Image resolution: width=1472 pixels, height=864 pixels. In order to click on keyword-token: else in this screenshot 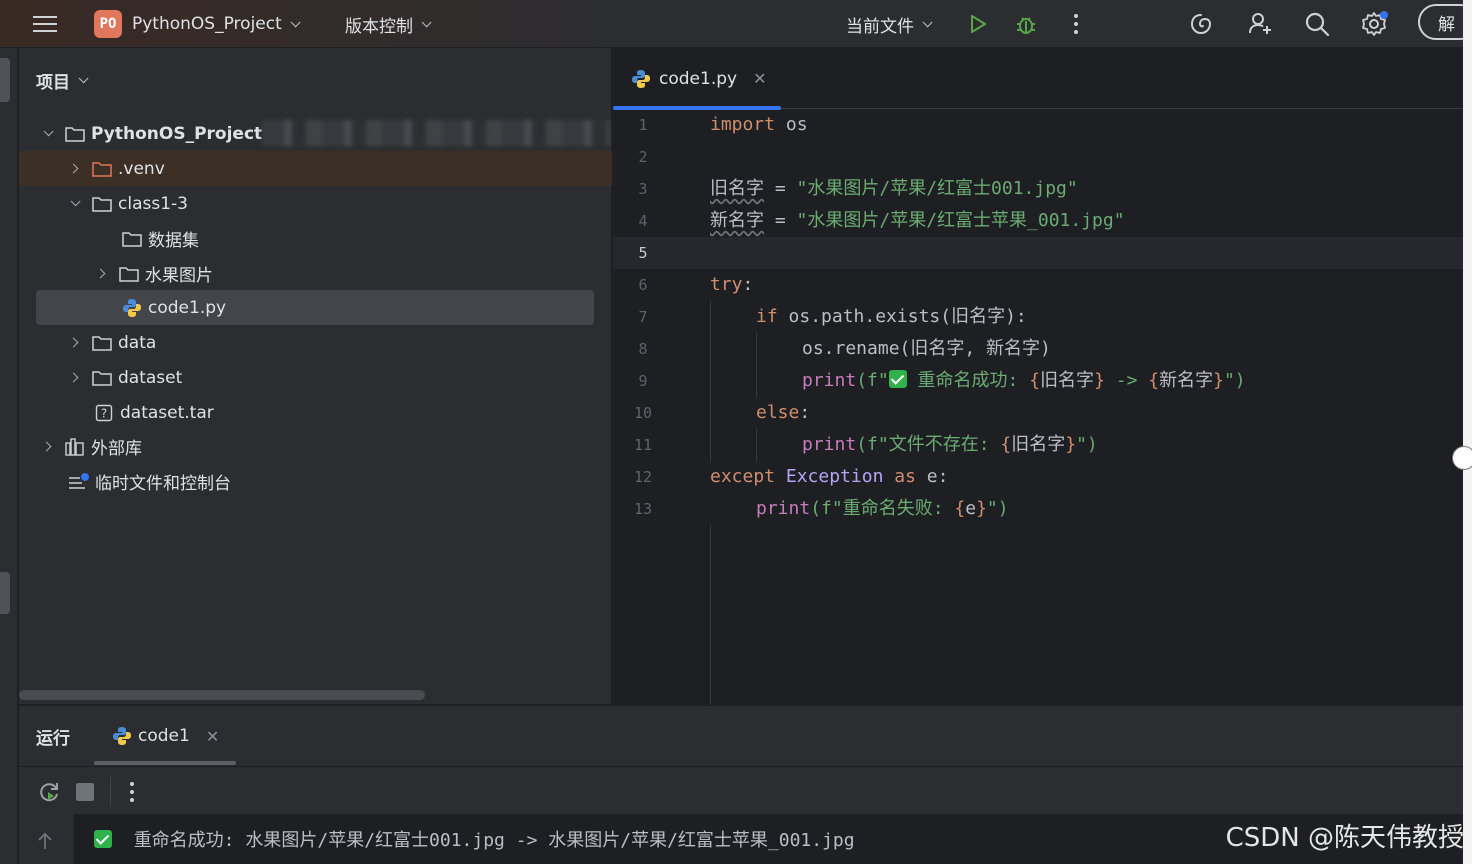, I will do `click(778, 412)`.